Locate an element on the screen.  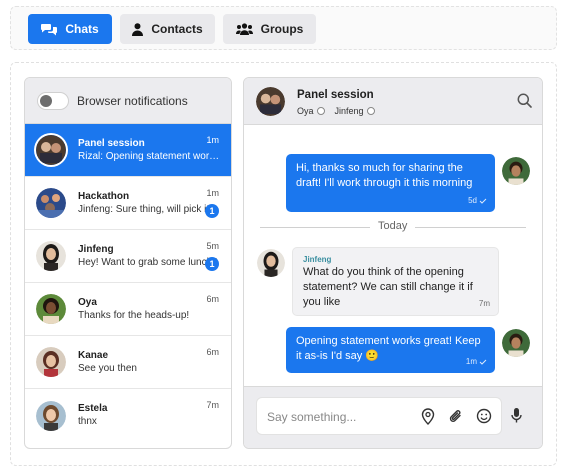
conversation-item-oya: Oya Thanks for the heads-up! 6m is located at coordinates (128, 309).